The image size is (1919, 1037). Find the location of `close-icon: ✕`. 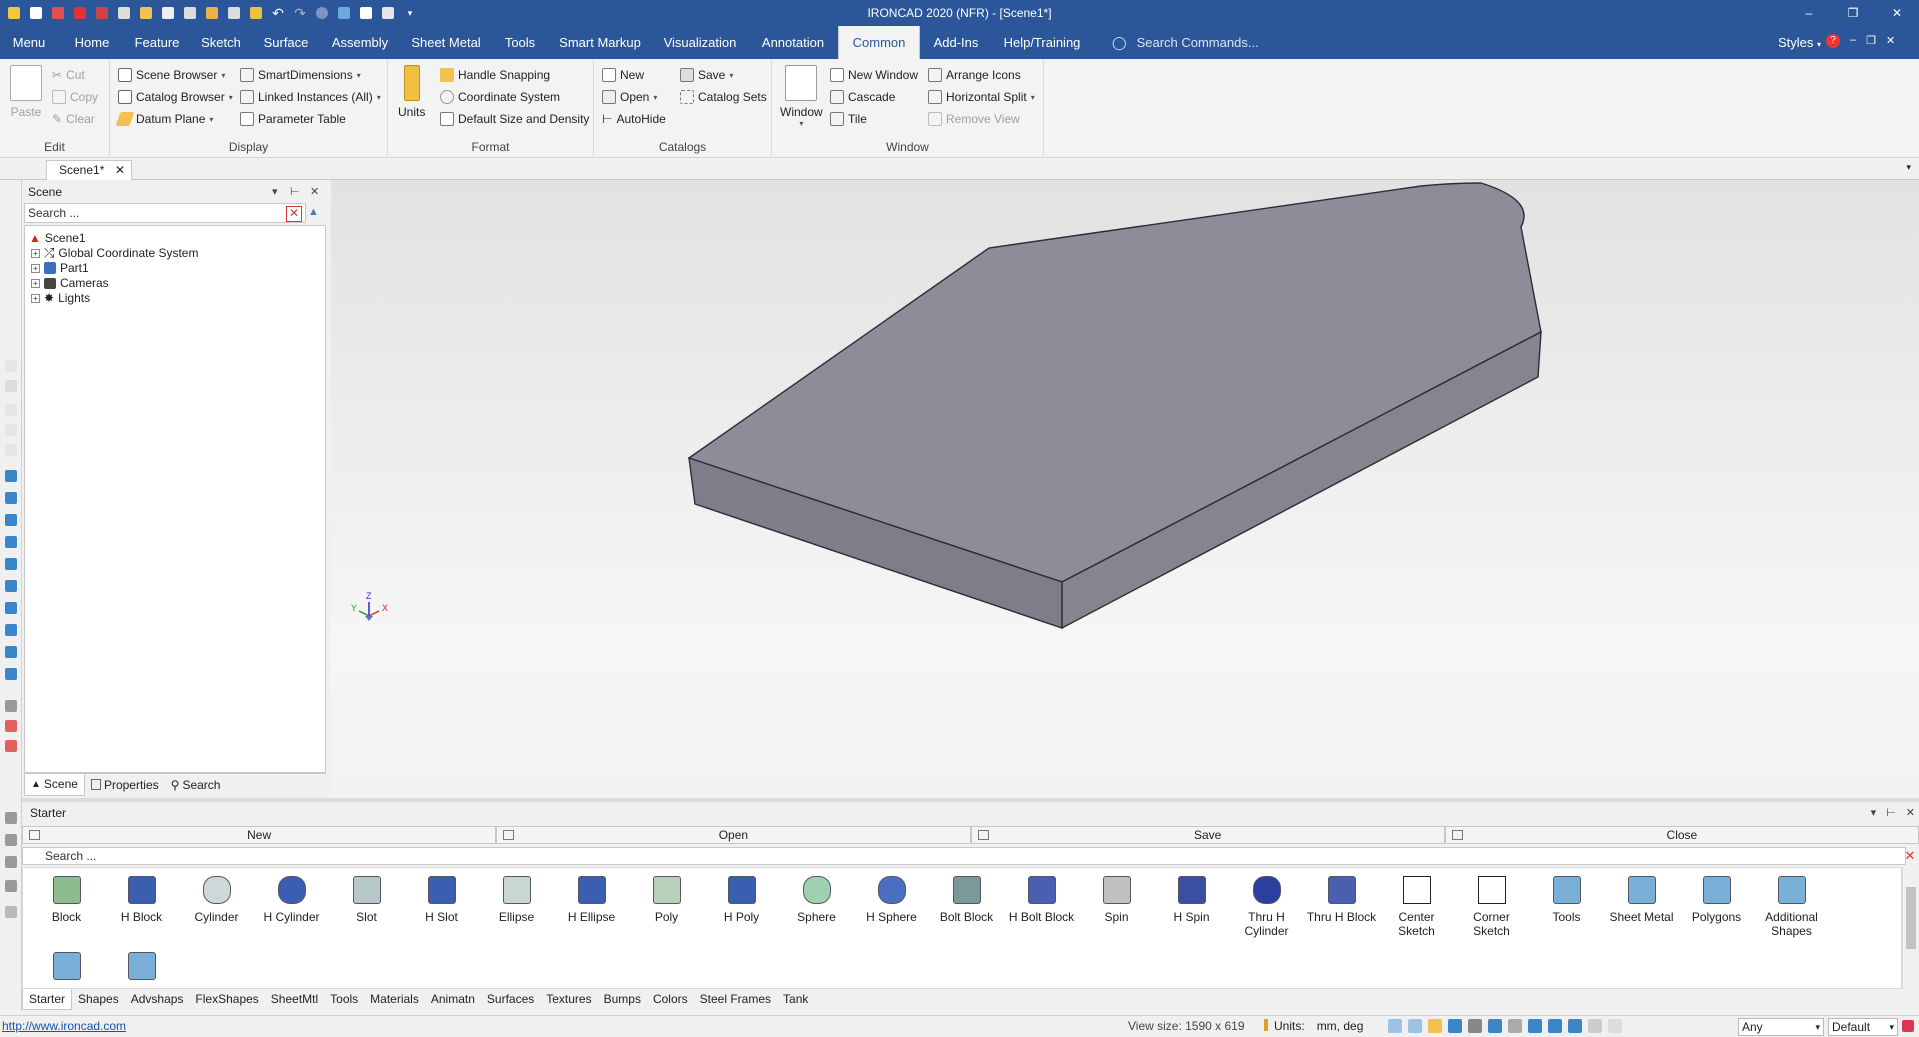

close-icon: ✕ is located at coordinates (314, 192).